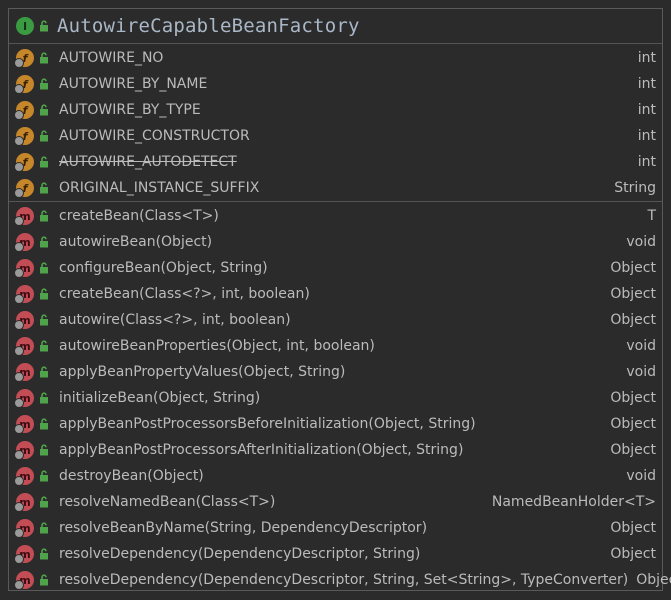 The image size is (671, 600). I want to click on field-row: f AUTOWIRE_BY_TYPE int, so click(335, 110).